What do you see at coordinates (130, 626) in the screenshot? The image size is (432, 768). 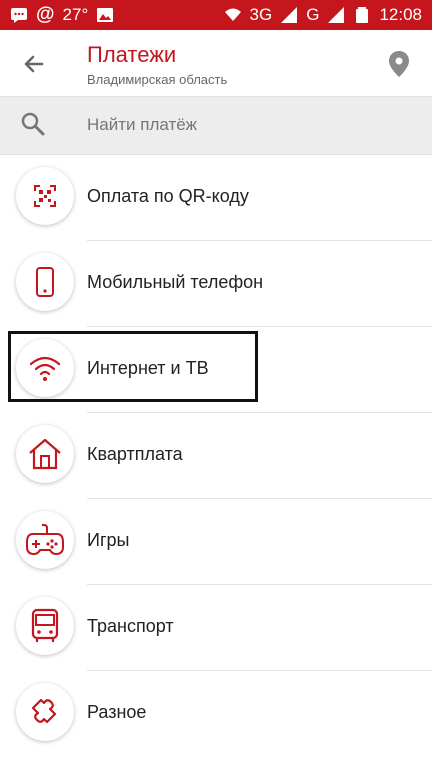 I see `item-label: Транспорт` at bounding box center [130, 626].